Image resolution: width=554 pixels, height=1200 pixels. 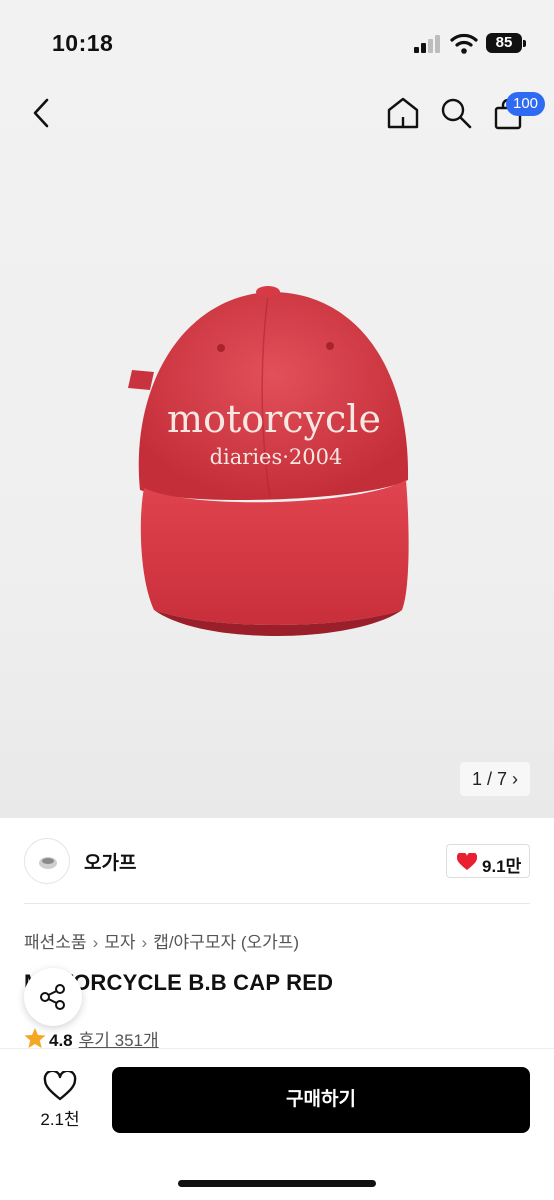 I want to click on brand-logo, so click(x=47, y=861).